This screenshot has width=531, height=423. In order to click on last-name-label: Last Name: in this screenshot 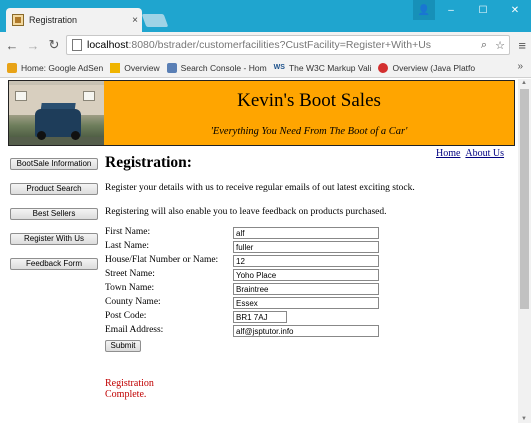, I will do `click(127, 246)`.